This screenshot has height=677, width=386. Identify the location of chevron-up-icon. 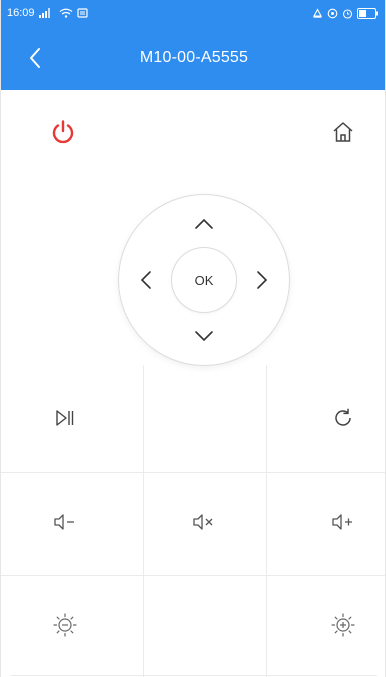
(204, 223).